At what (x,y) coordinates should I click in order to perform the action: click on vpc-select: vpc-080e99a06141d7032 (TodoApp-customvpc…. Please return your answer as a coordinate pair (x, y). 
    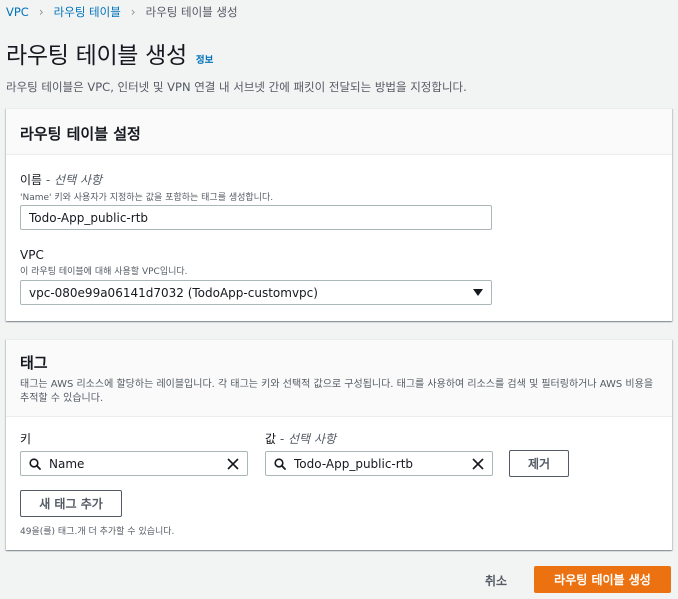
    Looking at the image, I should click on (256, 292).